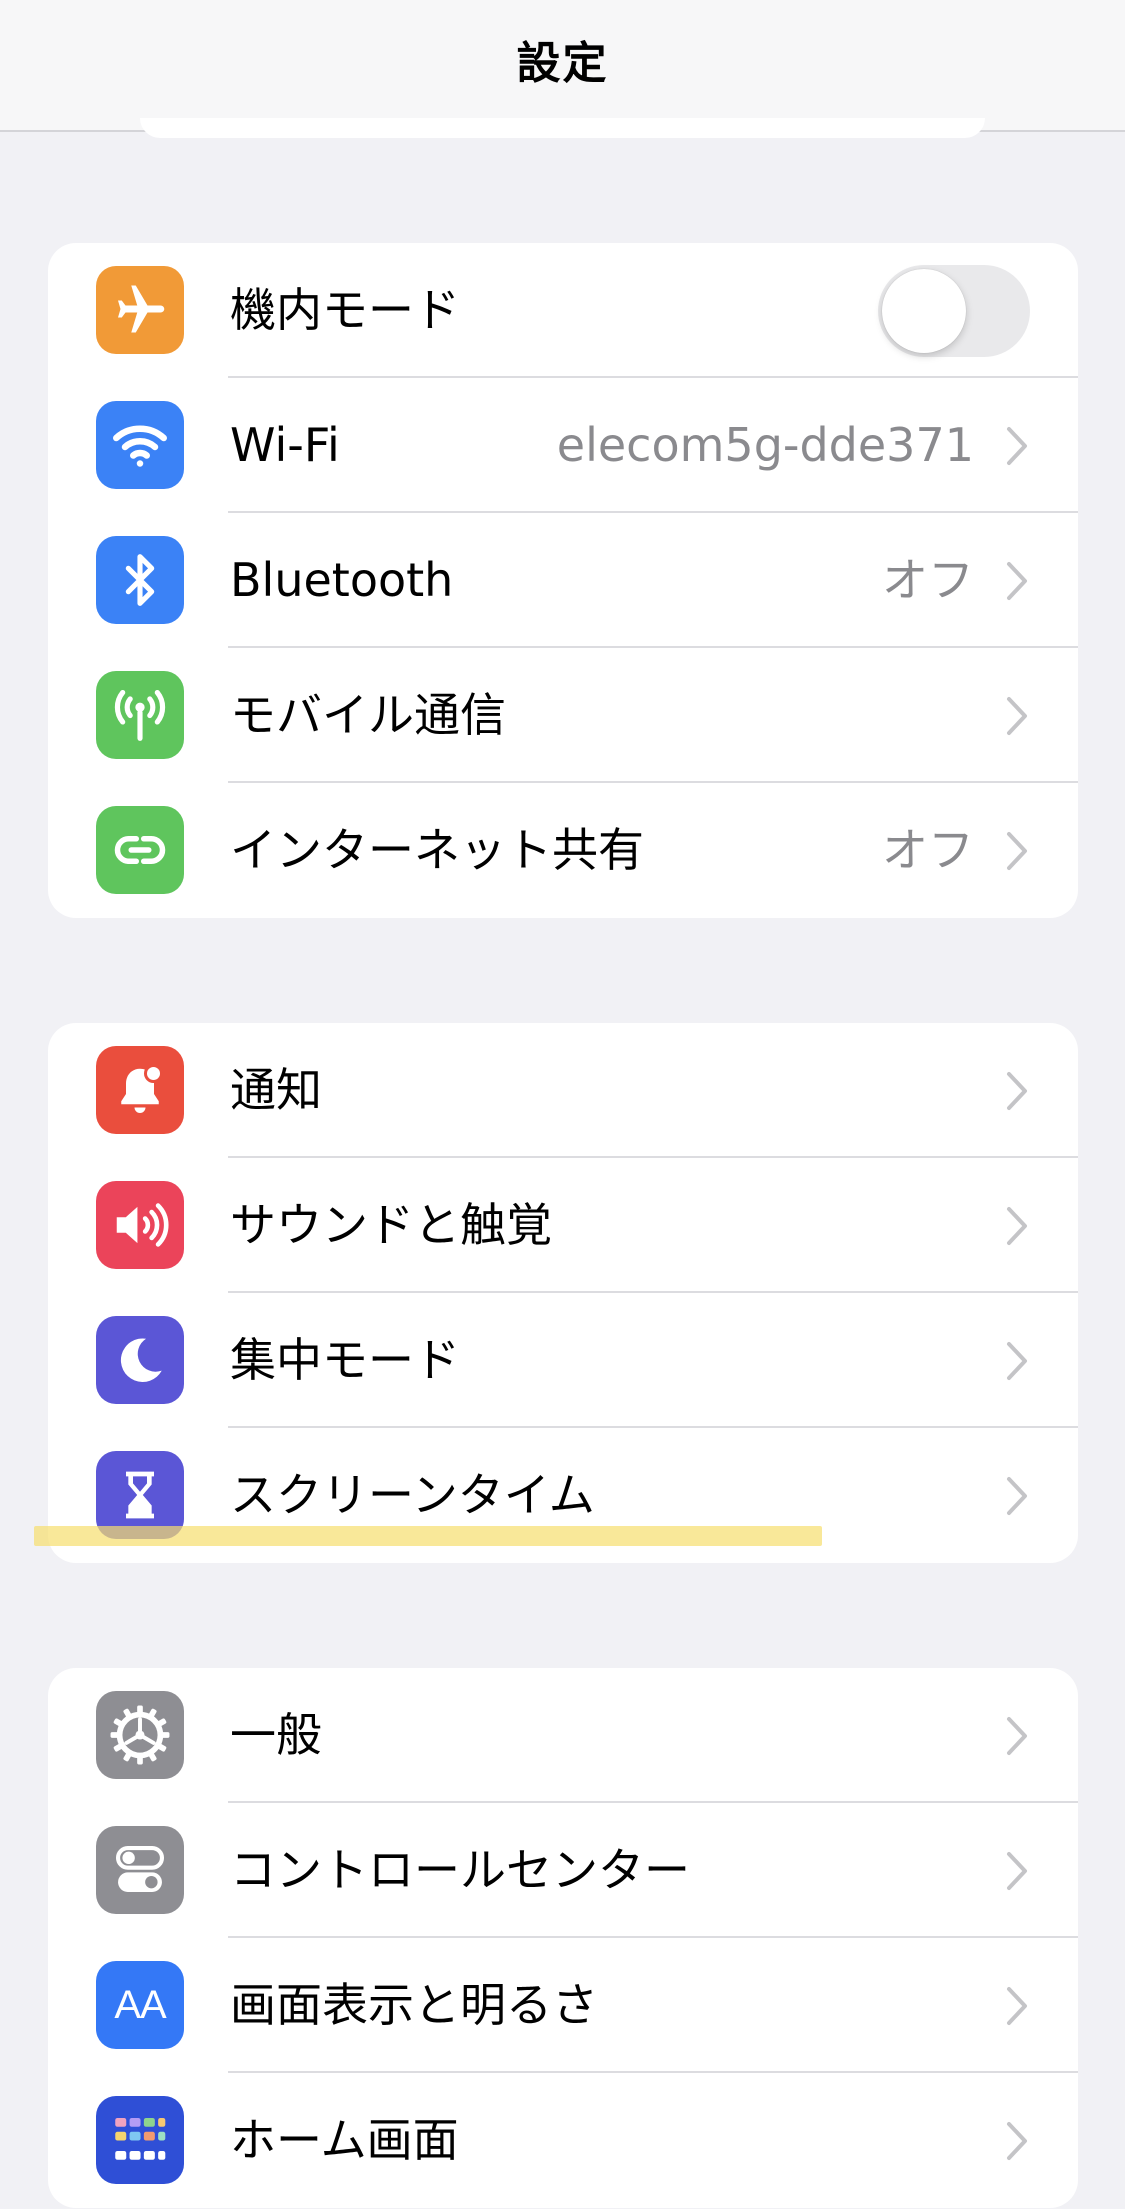 The image size is (1125, 2209). Describe the element at coordinates (140, 1735) in the screenshot. I see `gear-icon` at that location.